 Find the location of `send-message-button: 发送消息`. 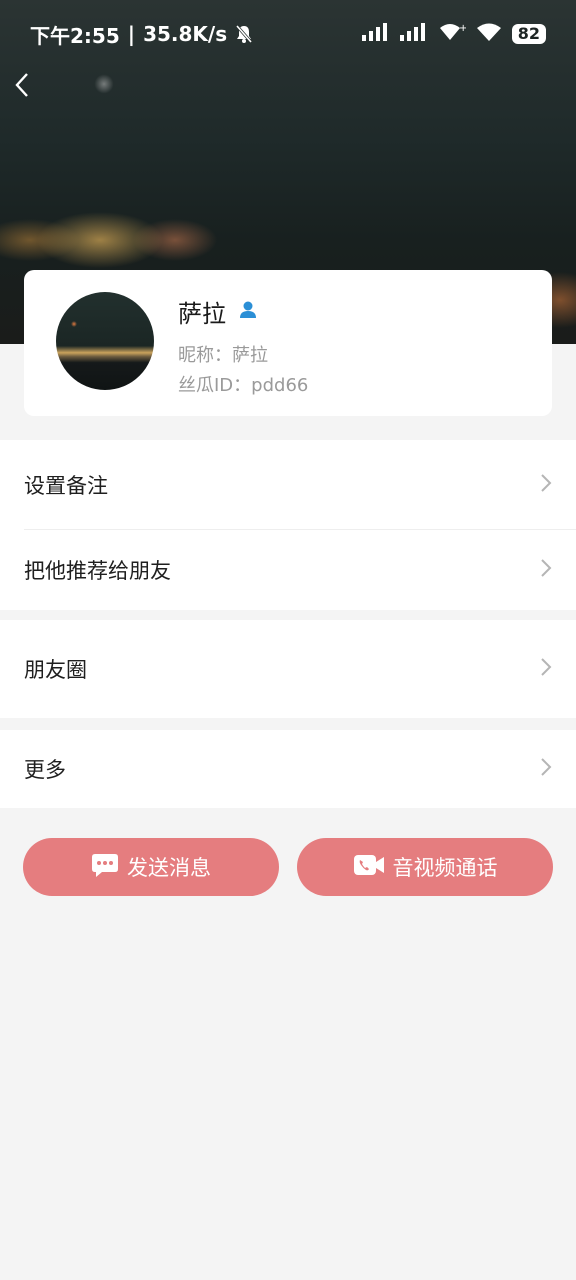

send-message-button: 发送消息 is located at coordinates (151, 867).